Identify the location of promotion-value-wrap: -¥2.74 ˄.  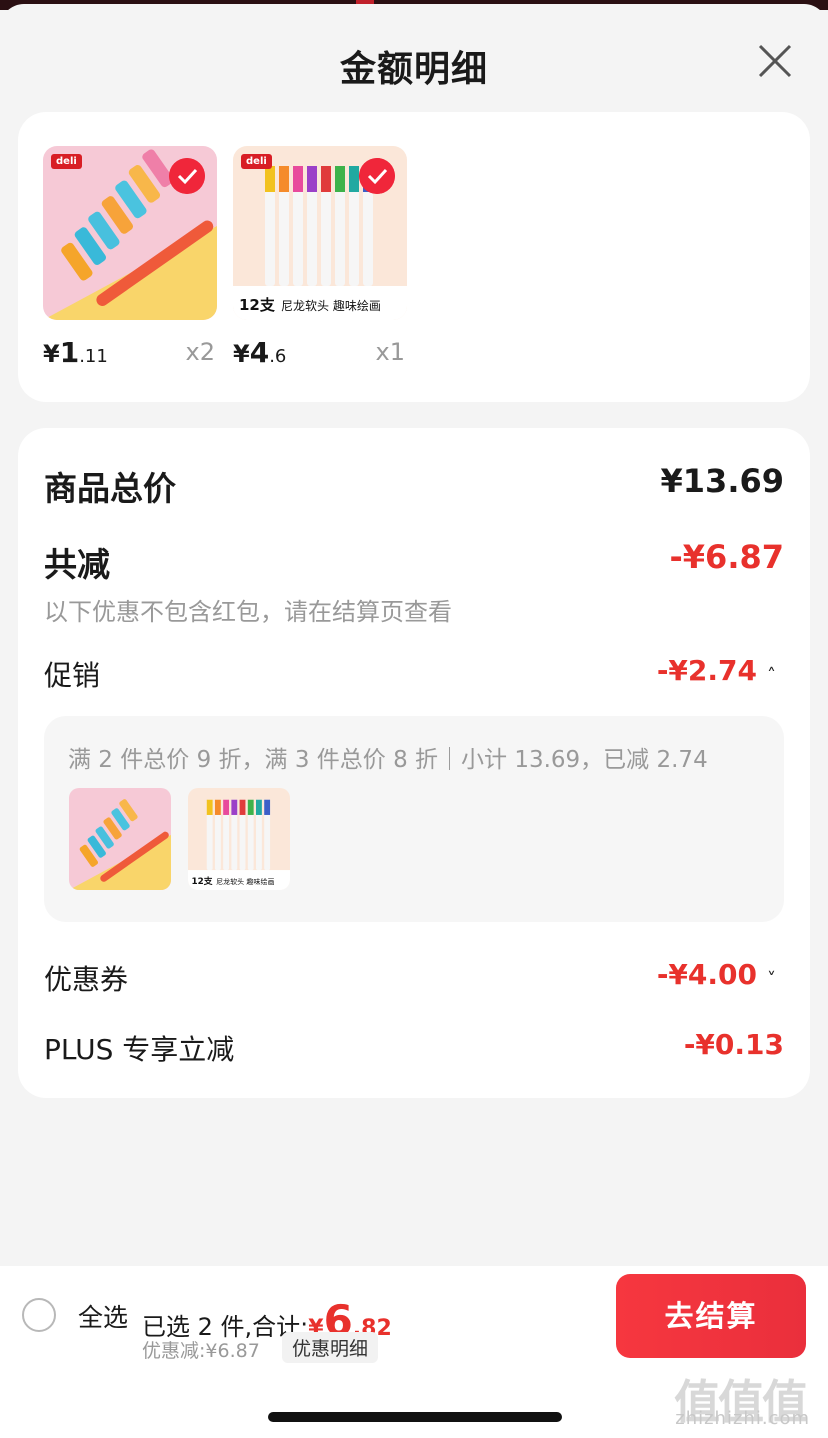
(716, 670).